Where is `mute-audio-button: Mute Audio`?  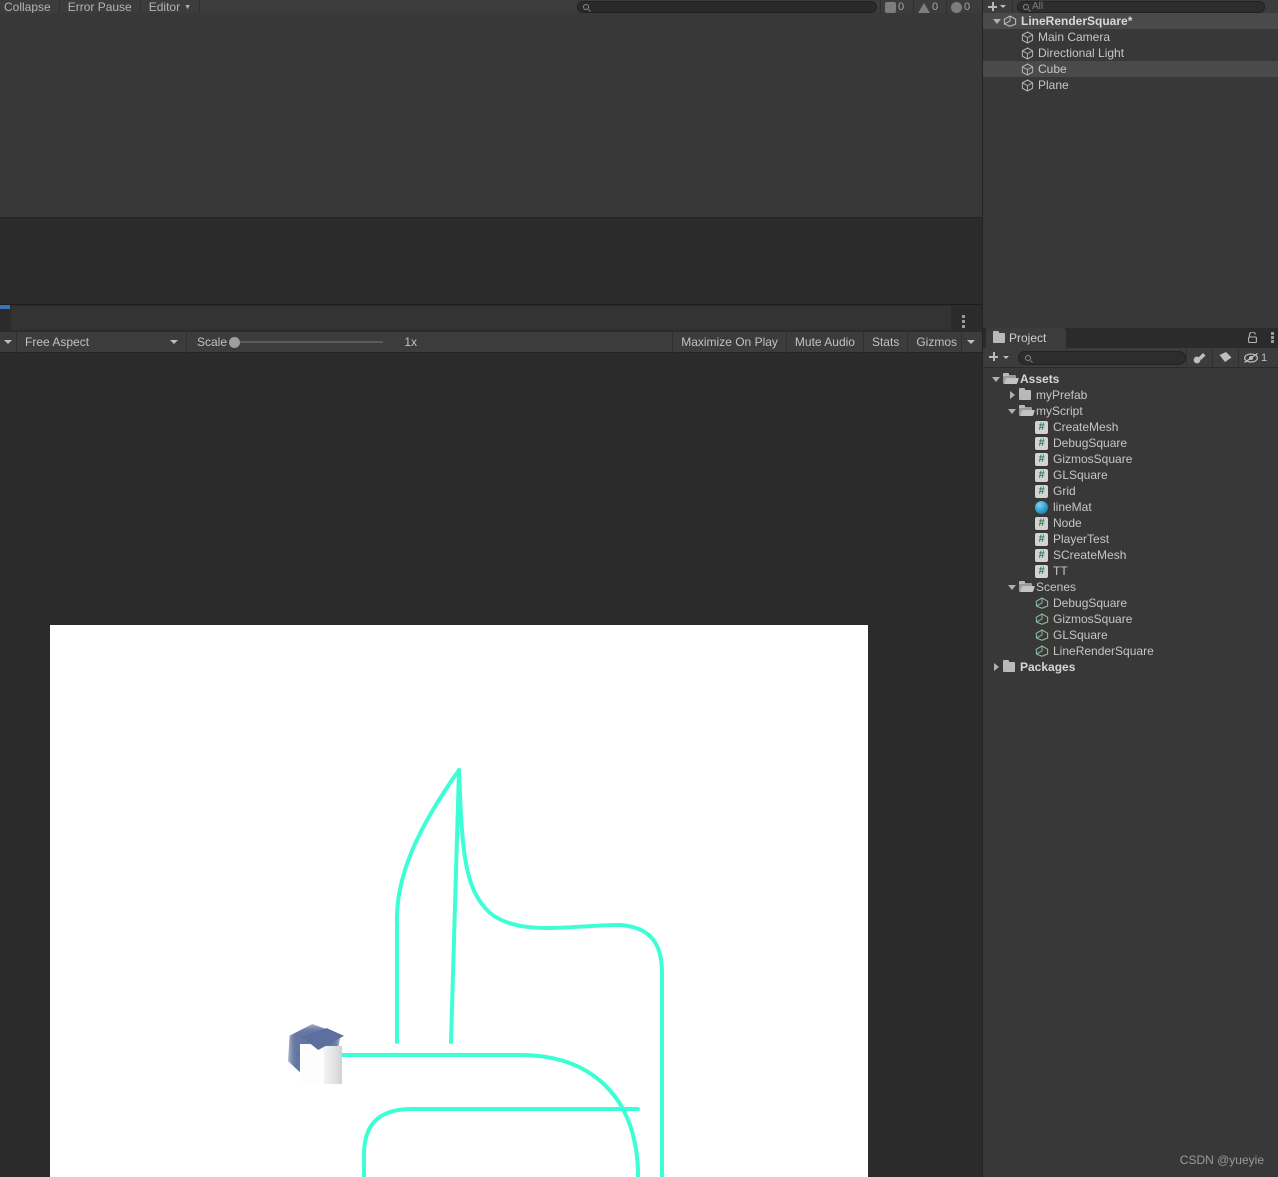 mute-audio-button: Mute Audio is located at coordinates (824, 342).